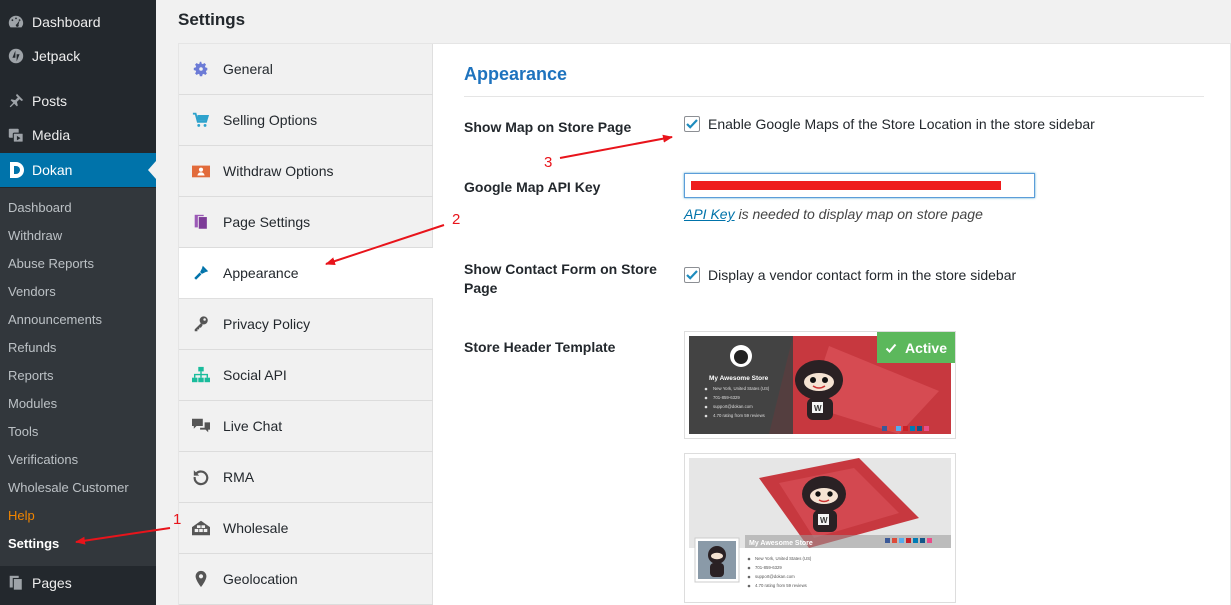  What do you see at coordinates (35, 236) in the screenshot?
I see `submenu-withdraw: Withdraw` at bounding box center [35, 236].